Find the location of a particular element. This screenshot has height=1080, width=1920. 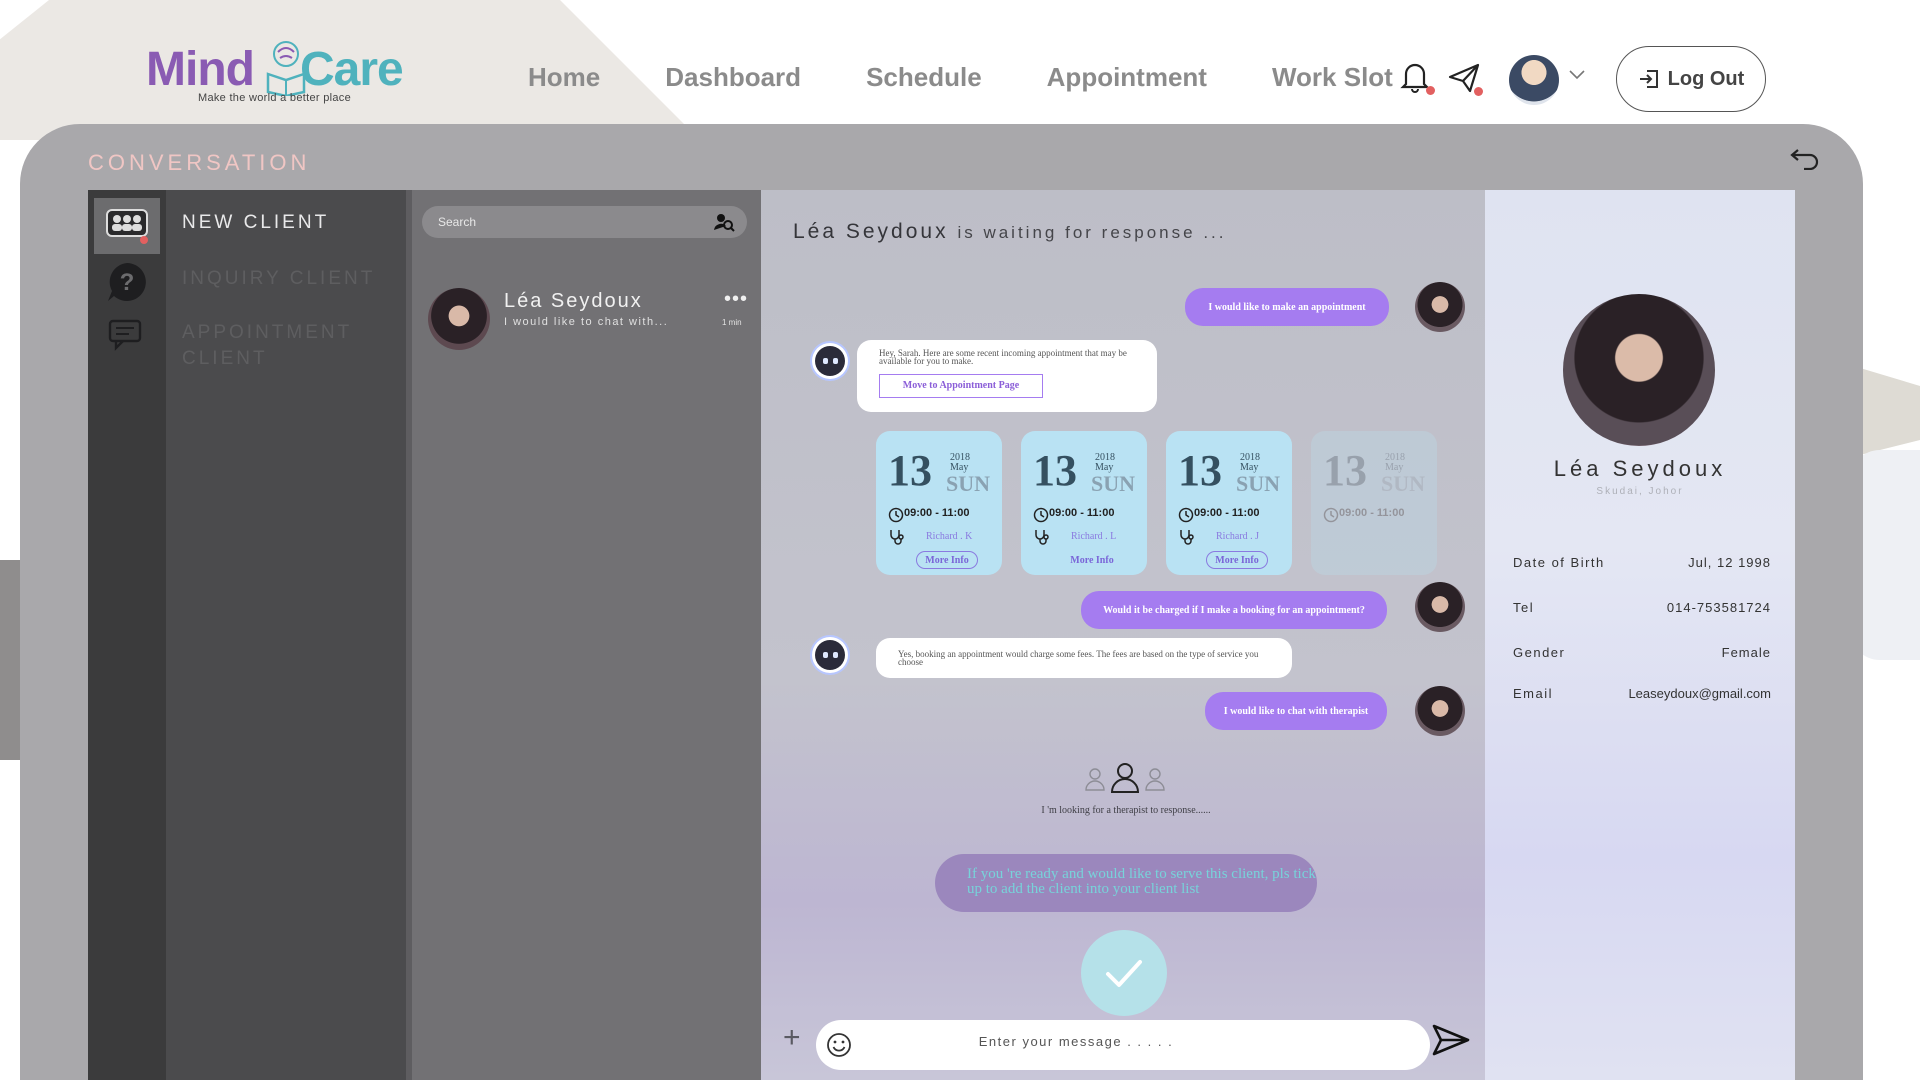

field-value: 014-753581724 is located at coordinates (1718, 607).